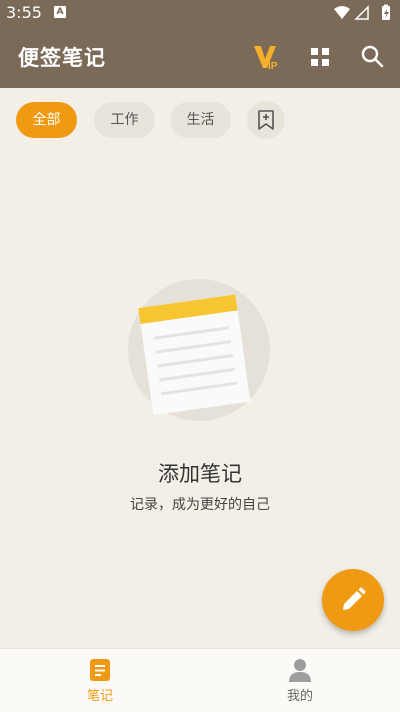  I want to click on nav-notes: 笔记, so click(100, 680).